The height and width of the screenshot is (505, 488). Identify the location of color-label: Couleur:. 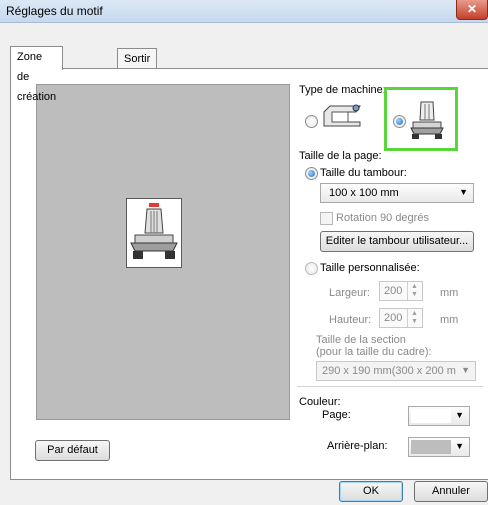
(320, 402).